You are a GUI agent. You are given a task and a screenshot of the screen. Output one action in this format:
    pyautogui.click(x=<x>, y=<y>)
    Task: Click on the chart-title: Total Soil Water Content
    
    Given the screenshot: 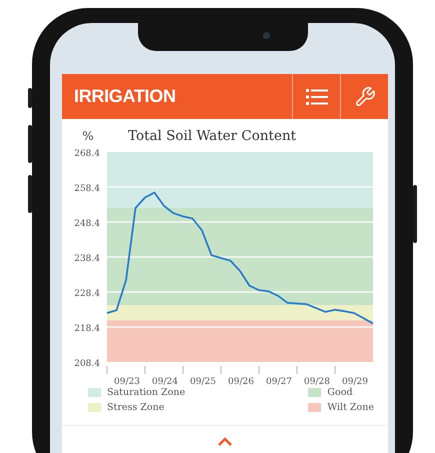 What is the action you would take?
    pyautogui.click(x=212, y=136)
    